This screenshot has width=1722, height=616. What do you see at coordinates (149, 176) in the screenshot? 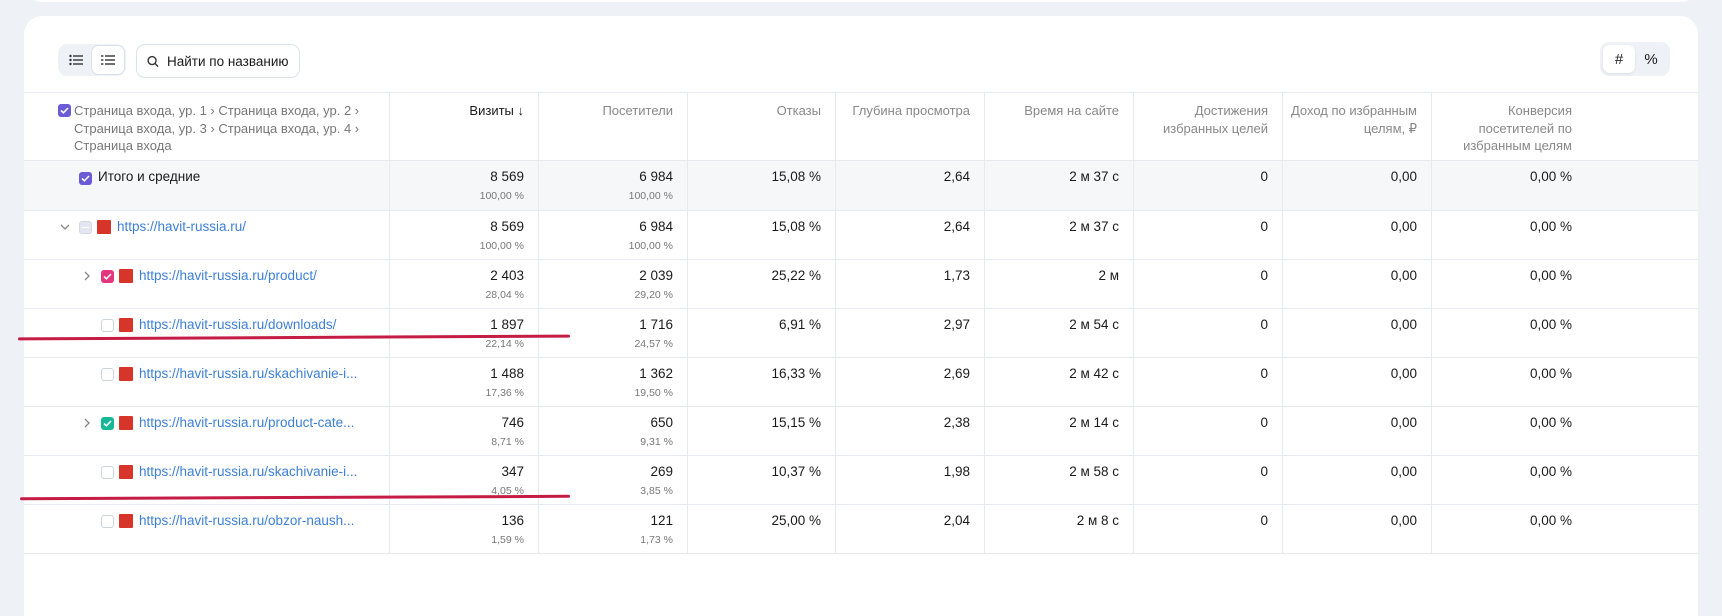
I see `total-label: Итого и средние` at bounding box center [149, 176].